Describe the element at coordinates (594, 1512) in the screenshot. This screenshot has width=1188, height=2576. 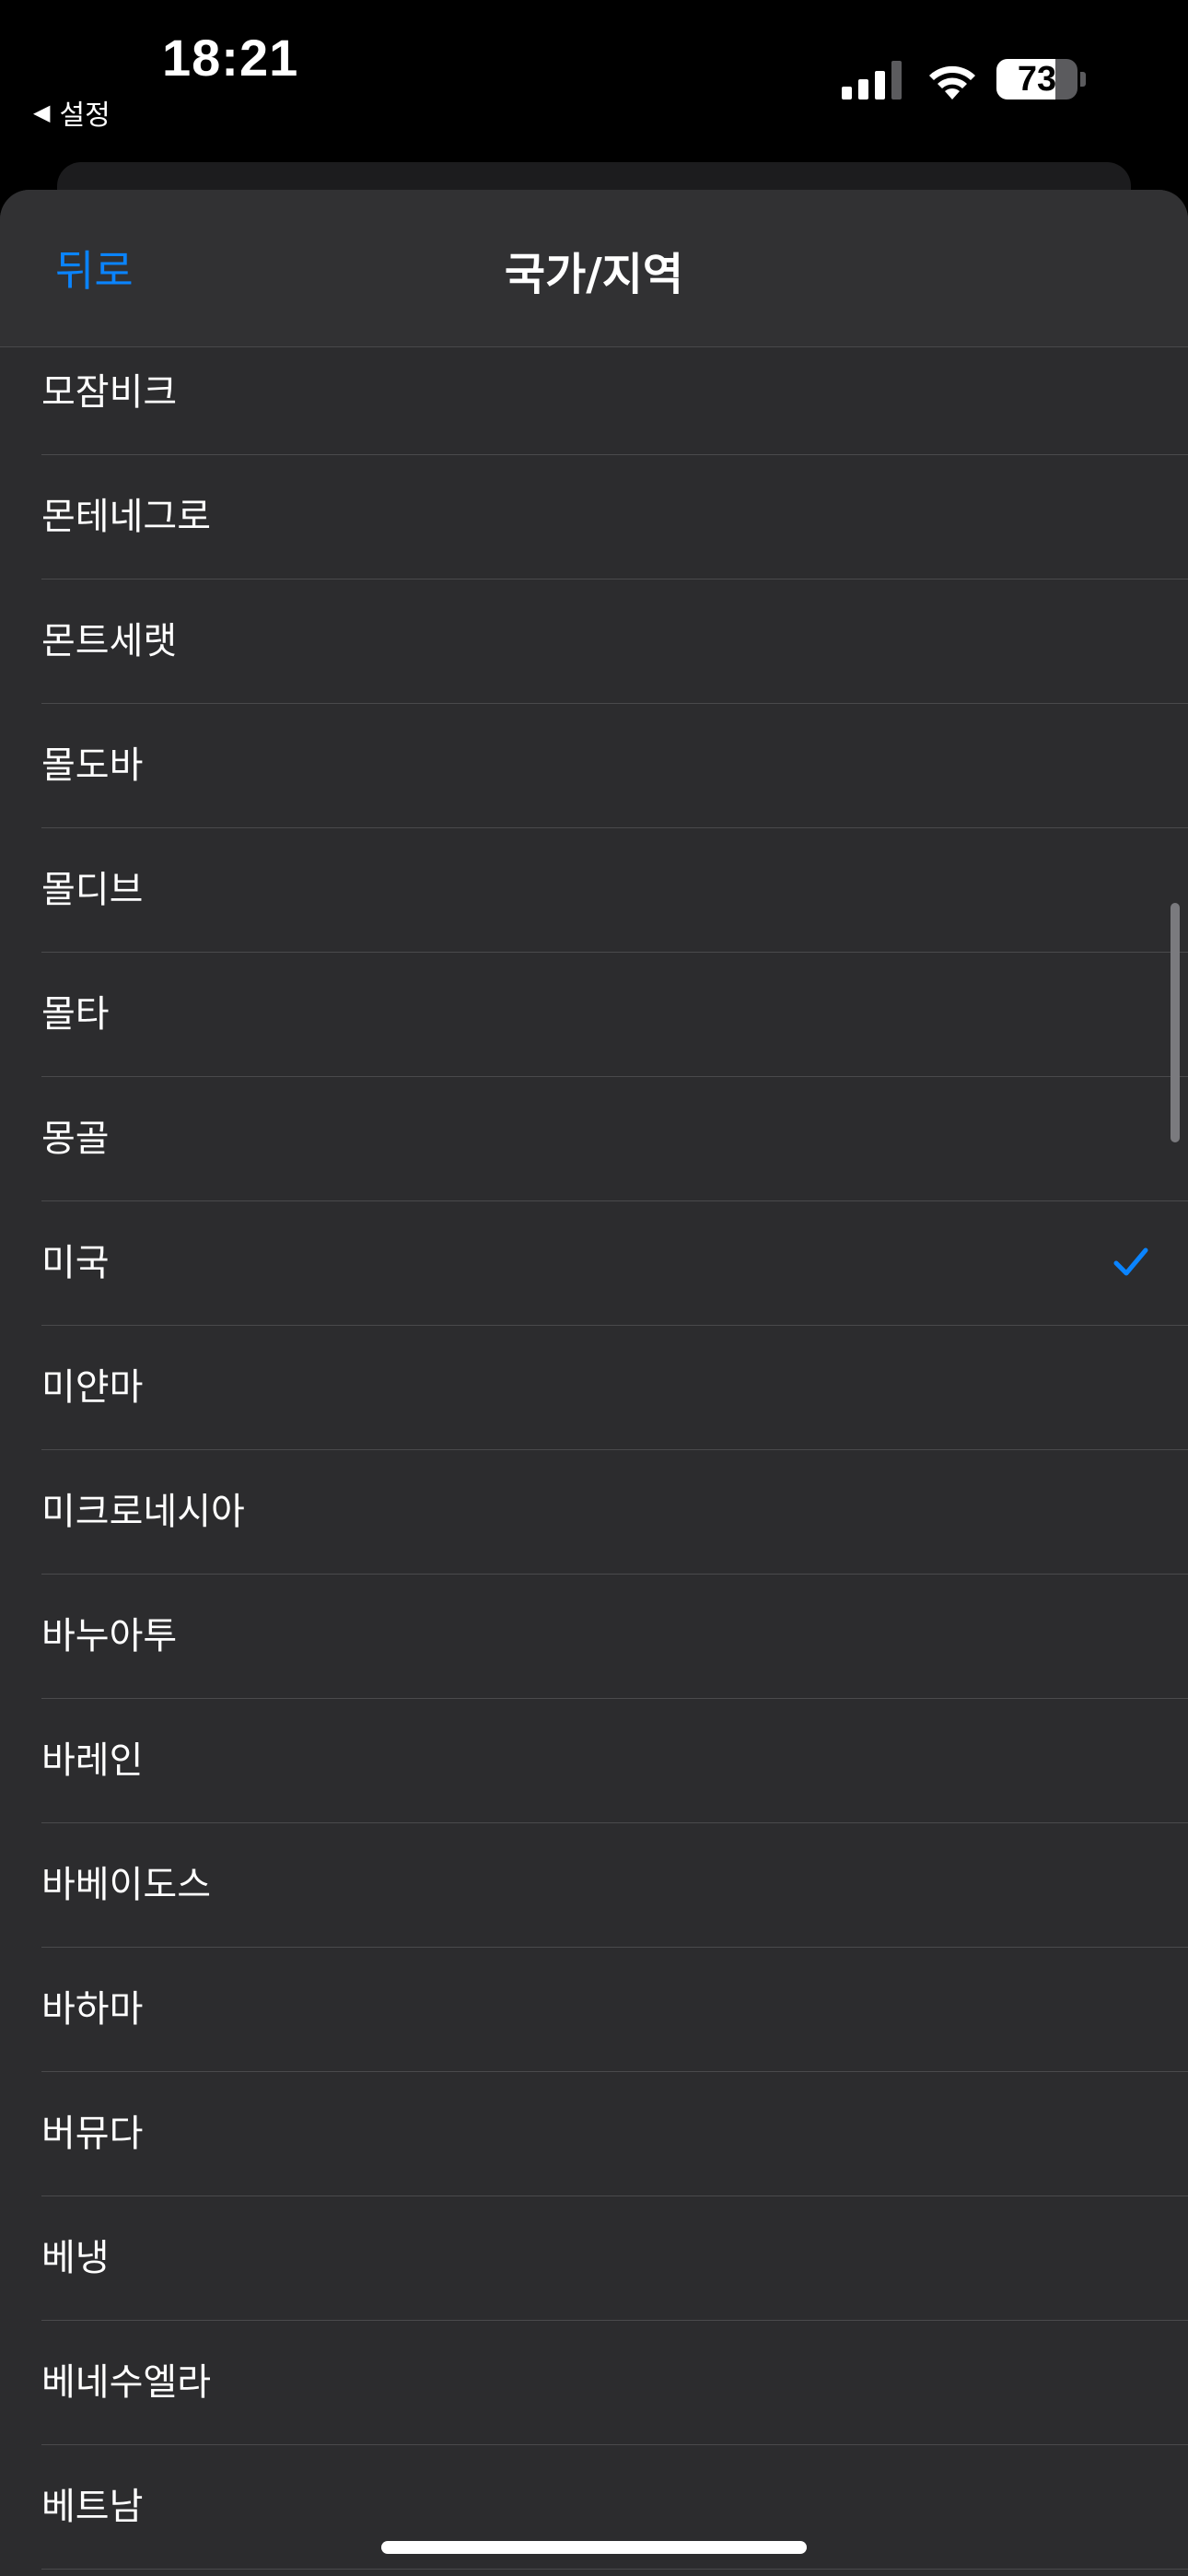
I see `list-item: 미크로네시아` at that location.